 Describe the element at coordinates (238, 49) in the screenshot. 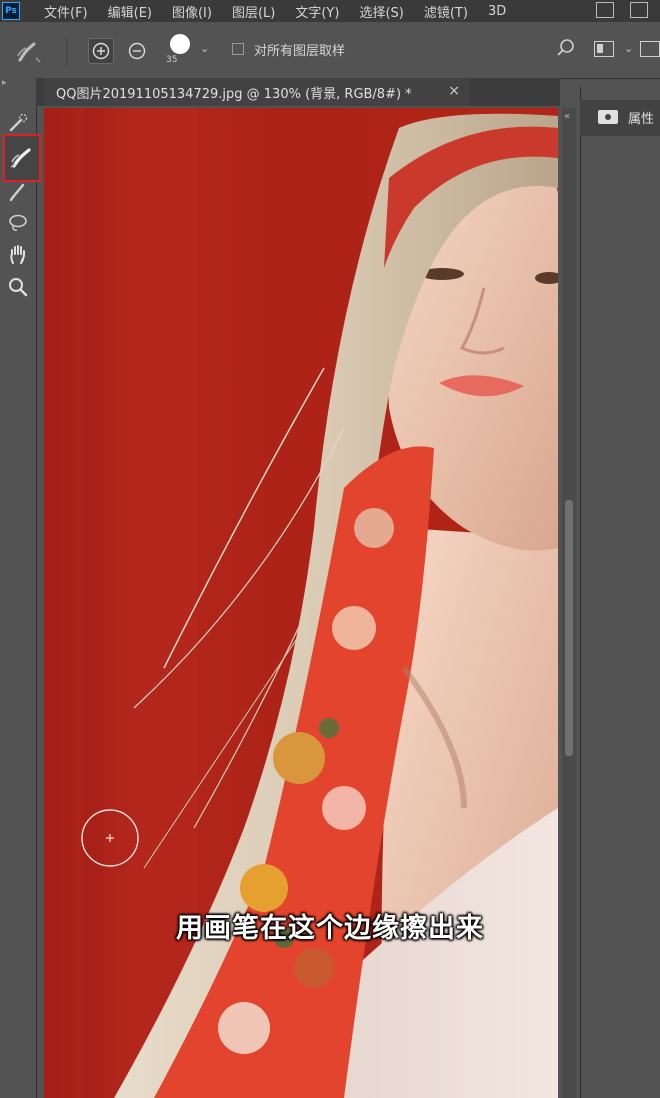

I see `sample-all-layers-checkbox` at that location.